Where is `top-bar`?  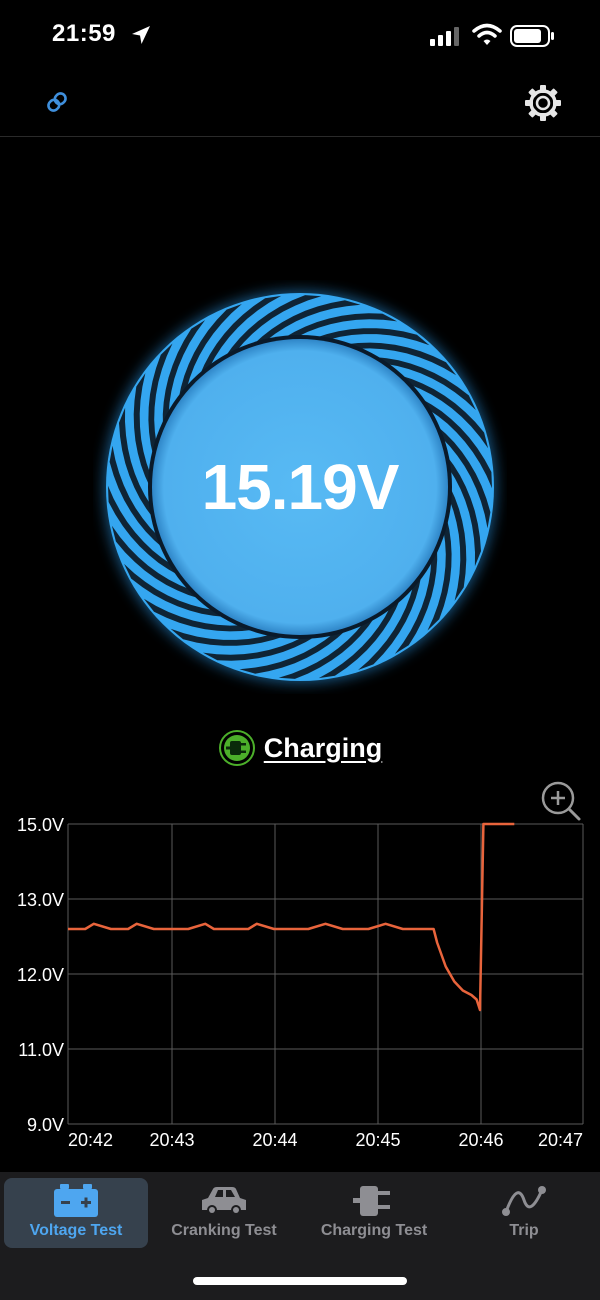
top-bar is located at coordinates (300, 104).